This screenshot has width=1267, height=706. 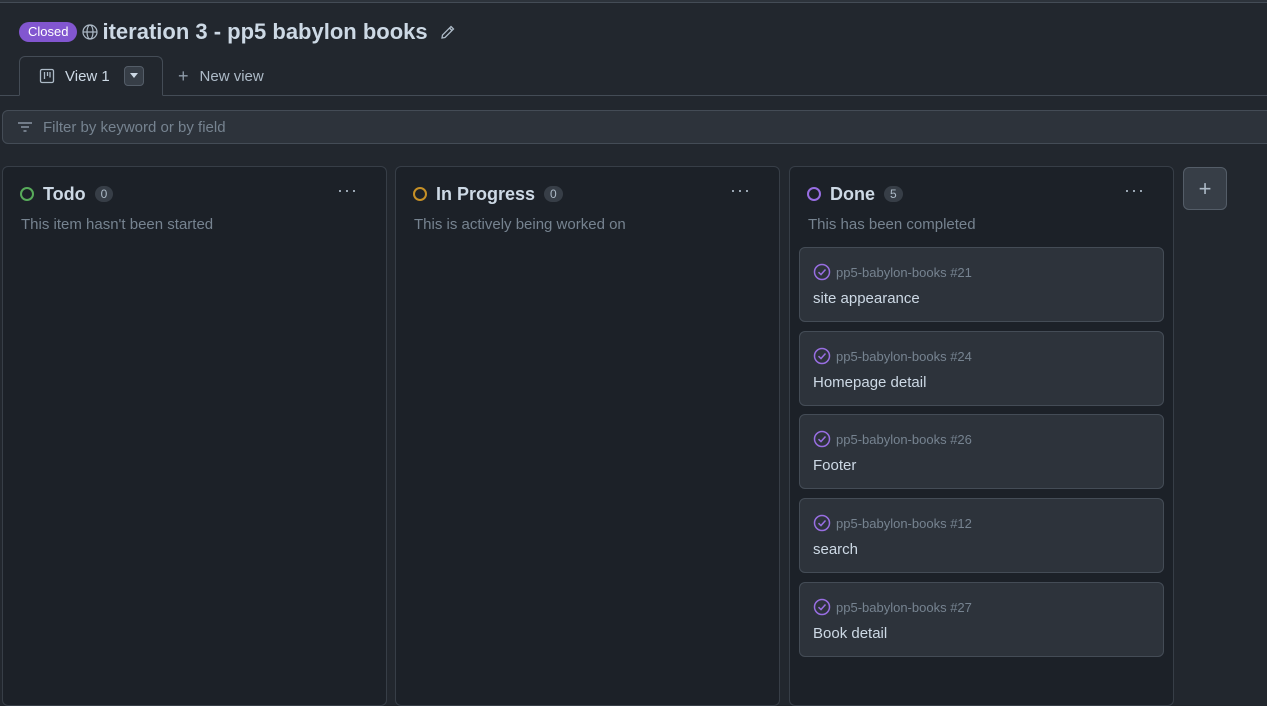 I want to click on column-title: In Progress, so click(x=486, y=193).